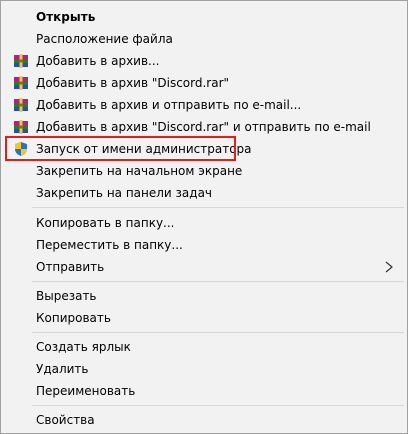 The image size is (408, 434). I want to click on menu-item-pin-start: Закрепить на начальном экране, so click(204, 171).